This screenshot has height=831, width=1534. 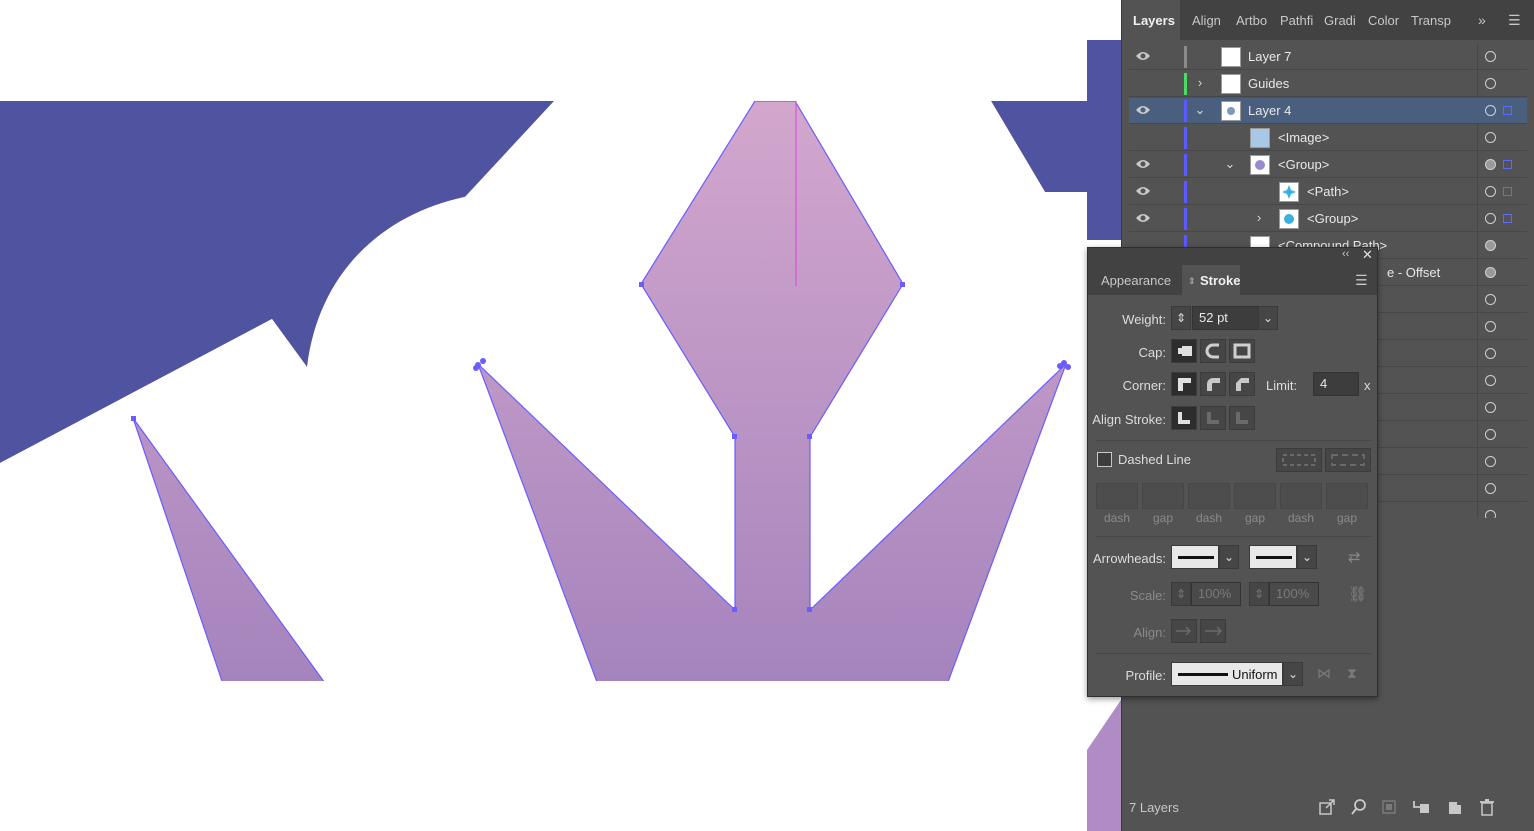 I want to click on new-layer-icon, so click(x=1455, y=807).